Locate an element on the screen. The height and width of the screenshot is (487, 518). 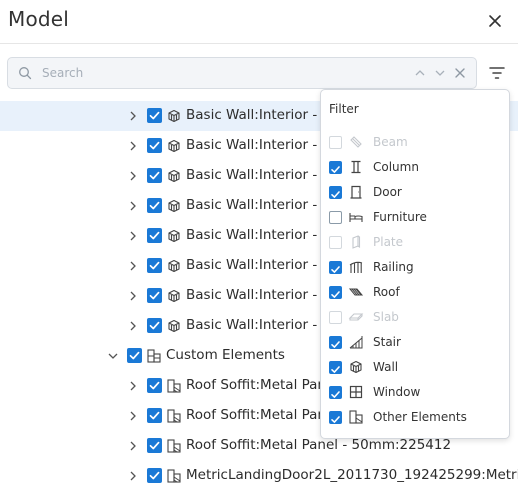
filter-option-label: Furniture is located at coordinates (400, 217).